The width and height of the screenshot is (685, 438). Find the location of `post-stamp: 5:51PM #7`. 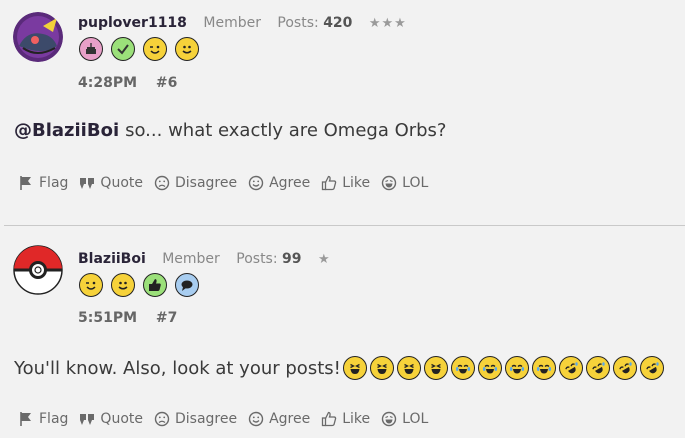

post-stamp: 5:51PM #7 is located at coordinates (127, 318).